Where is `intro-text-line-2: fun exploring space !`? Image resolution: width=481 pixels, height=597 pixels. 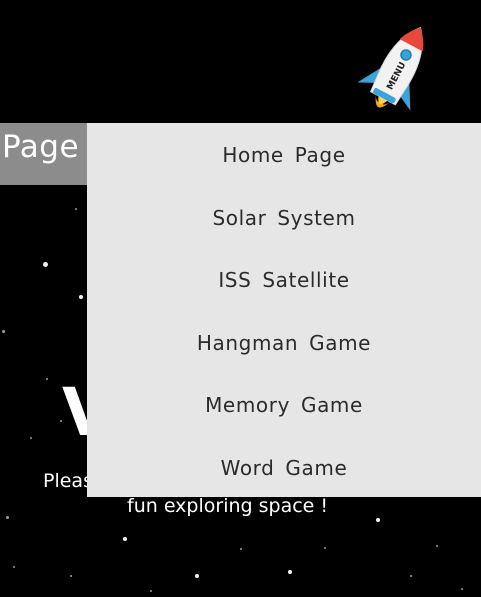
intro-text-line-2: fun exploring space ! is located at coordinates (228, 506).